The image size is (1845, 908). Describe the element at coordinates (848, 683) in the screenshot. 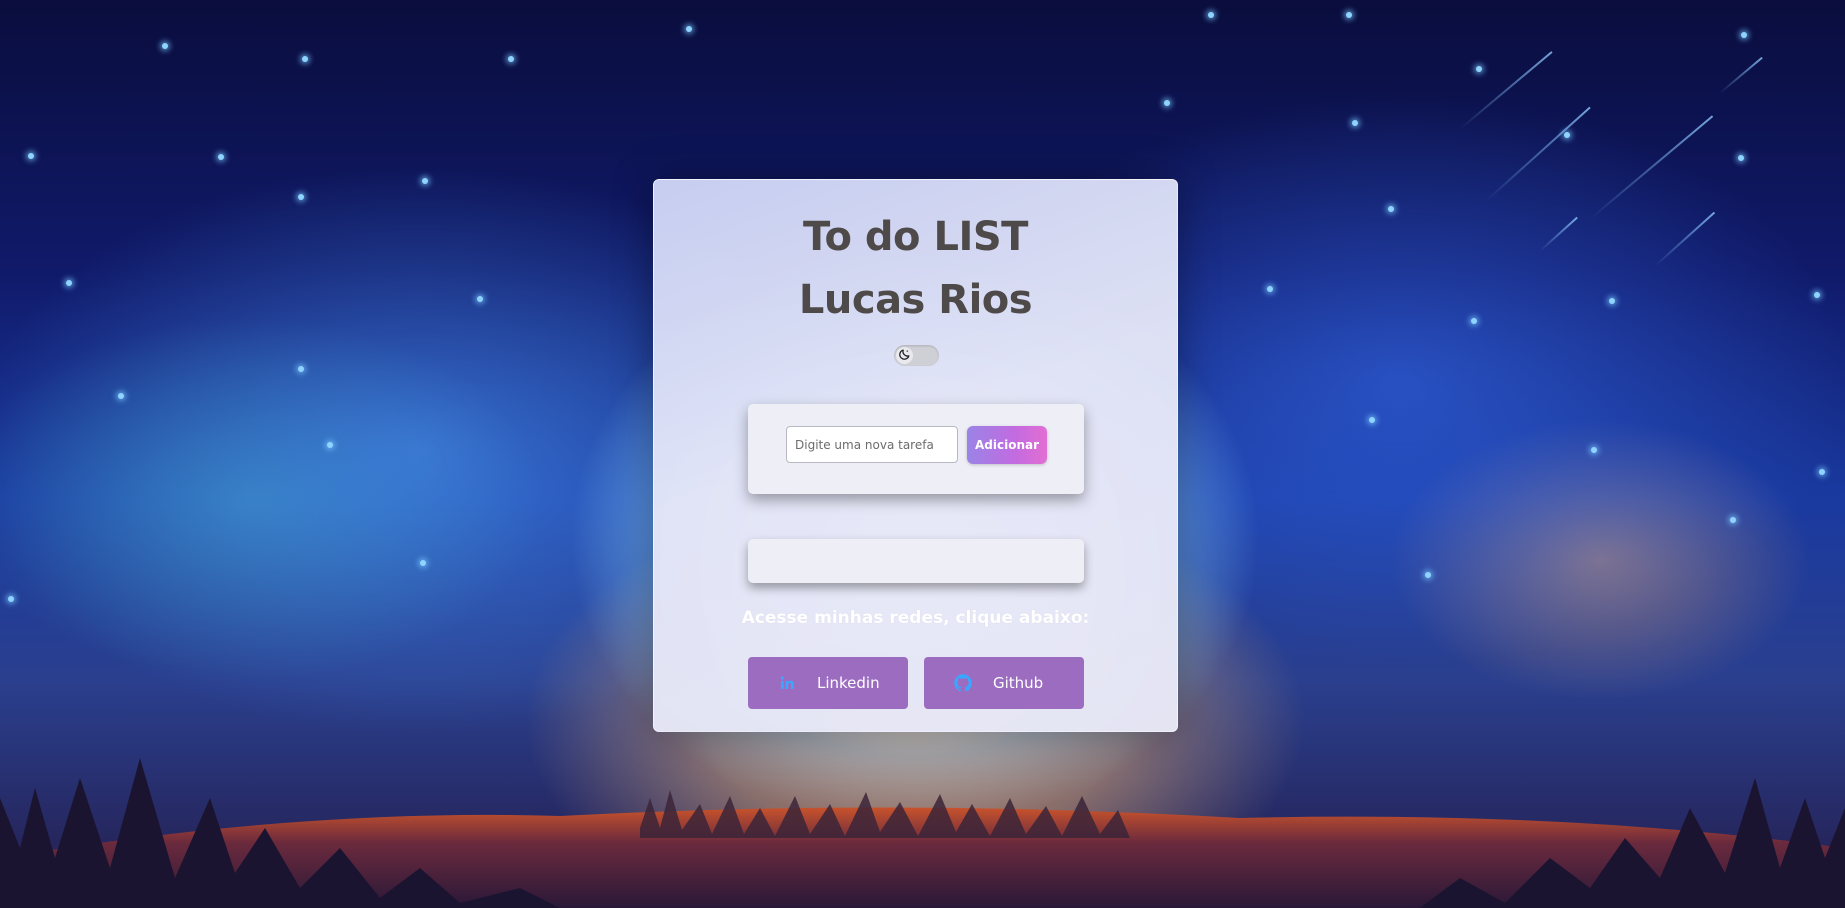

I see `linkedin-label: Linkedin` at that location.